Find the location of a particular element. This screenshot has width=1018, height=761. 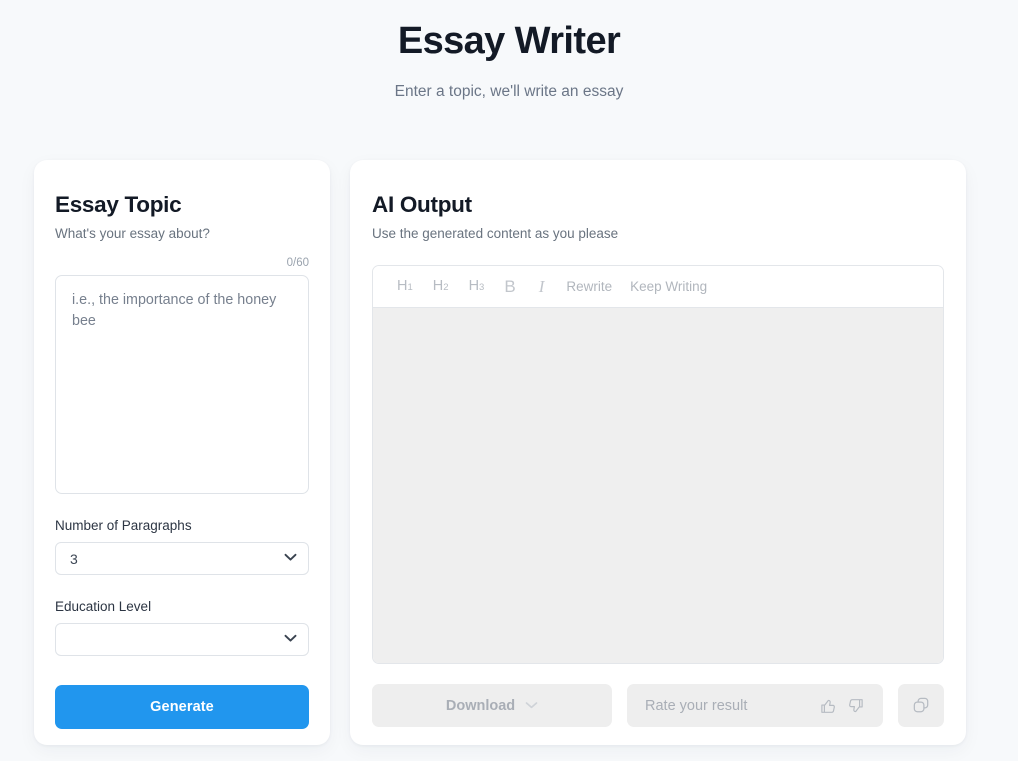

counter-row: 0/60 is located at coordinates (182, 262).